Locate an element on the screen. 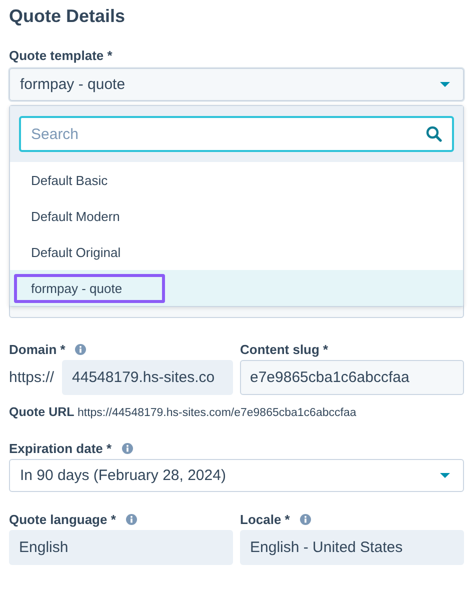  quote-url-label: Quote URL is located at coordinates (41, 412).